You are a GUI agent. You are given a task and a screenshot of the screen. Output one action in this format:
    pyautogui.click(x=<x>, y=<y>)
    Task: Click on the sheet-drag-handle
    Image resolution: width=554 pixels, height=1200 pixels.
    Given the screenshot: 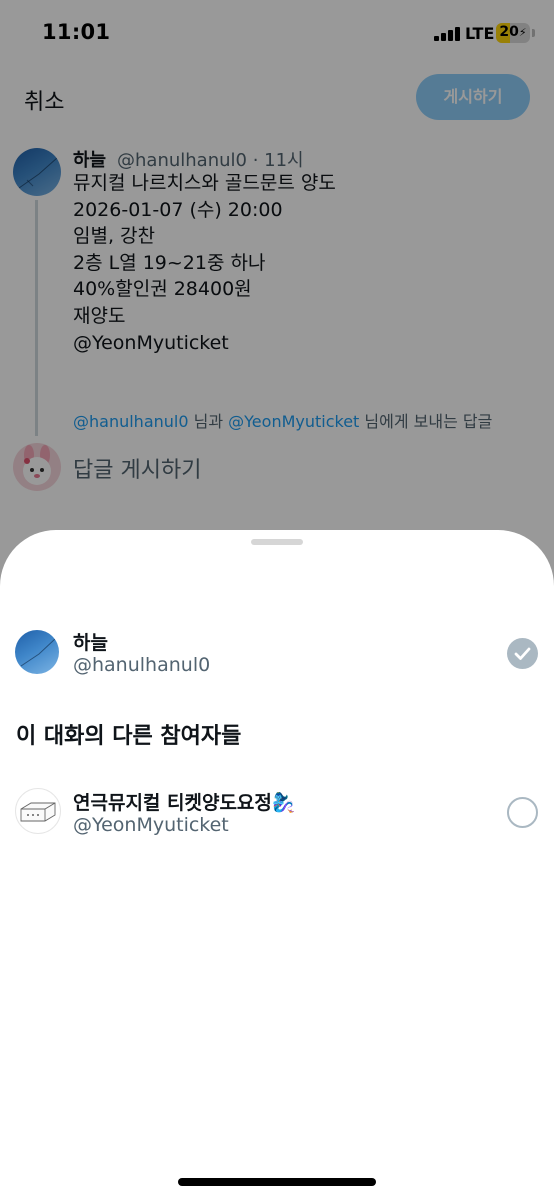 What is the action you would take?
    pyautogui.click(x=277, y=542)
    